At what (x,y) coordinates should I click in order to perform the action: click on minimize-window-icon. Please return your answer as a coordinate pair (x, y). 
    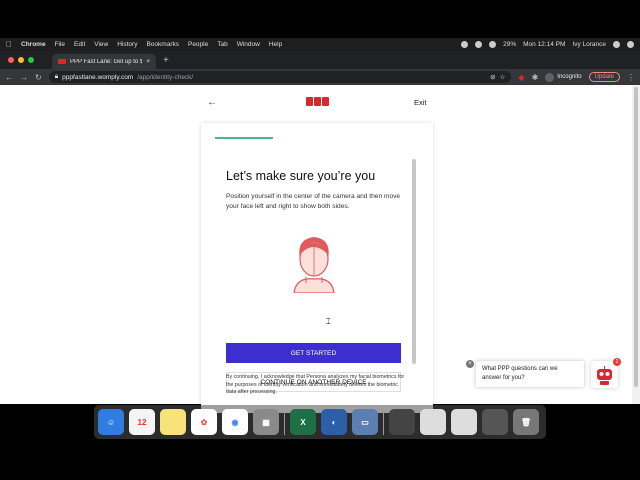
    Looking at the image, I should click on (21, 60).